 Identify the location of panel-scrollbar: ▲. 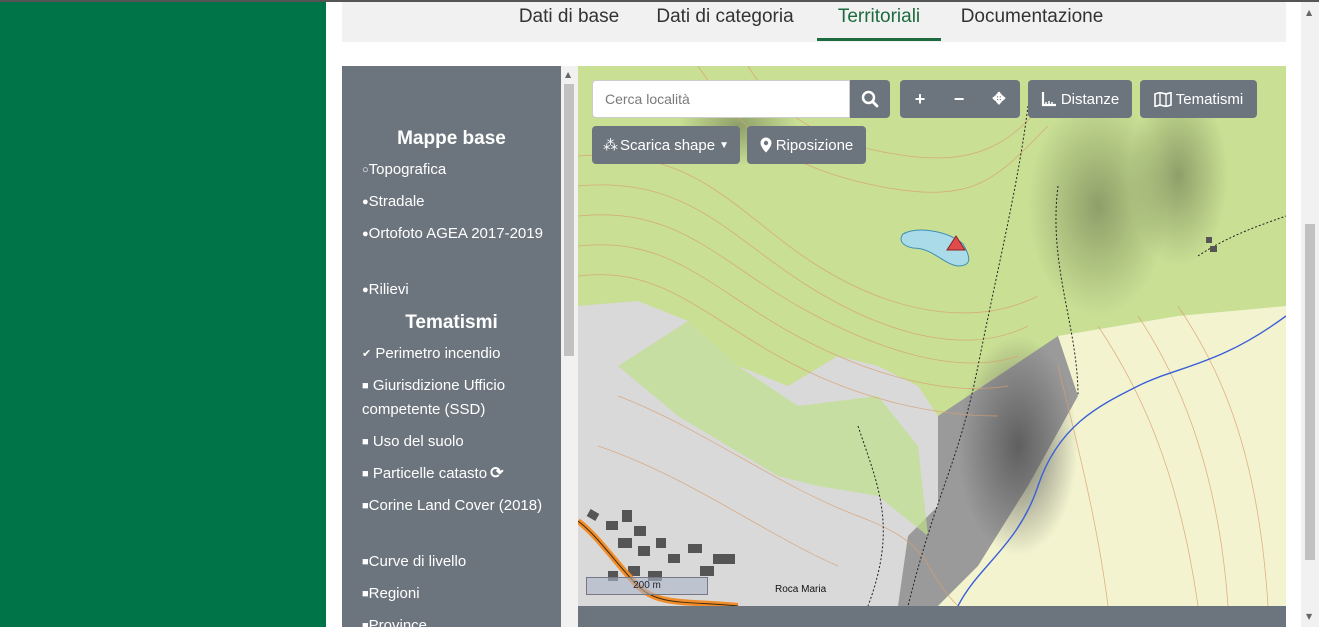
(569, 346).